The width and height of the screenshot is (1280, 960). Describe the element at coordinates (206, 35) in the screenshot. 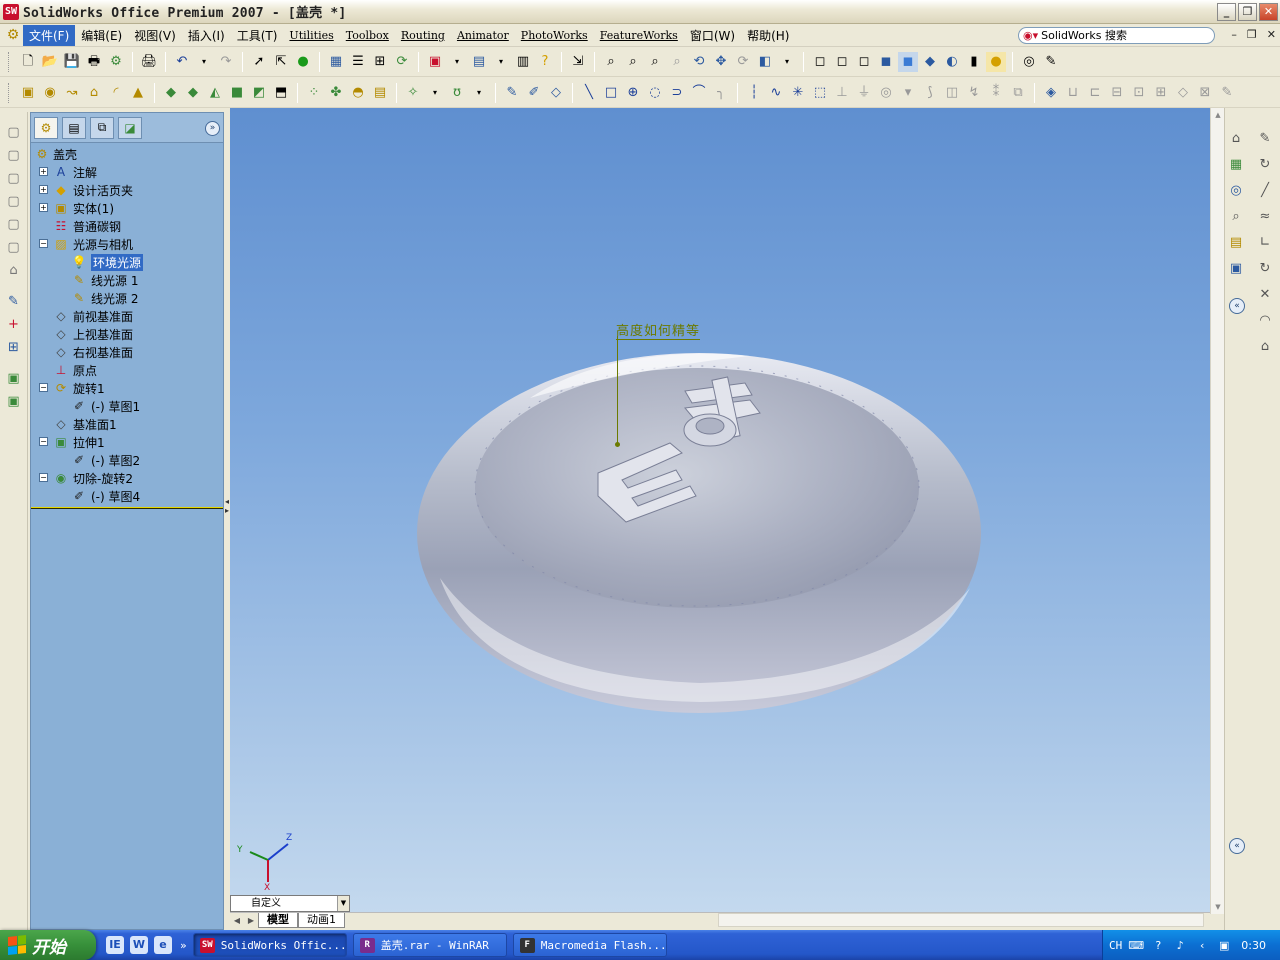

I see `menu-insert: 插入(I)` at that location.